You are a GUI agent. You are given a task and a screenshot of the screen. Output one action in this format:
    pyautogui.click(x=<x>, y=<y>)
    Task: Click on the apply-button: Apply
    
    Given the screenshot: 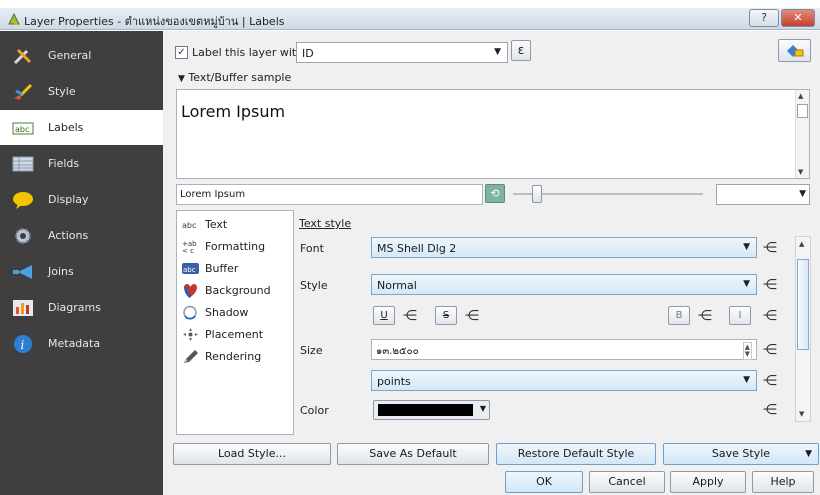 What is the action you would take?
    pyautogui.click(x=708, y=482)
    